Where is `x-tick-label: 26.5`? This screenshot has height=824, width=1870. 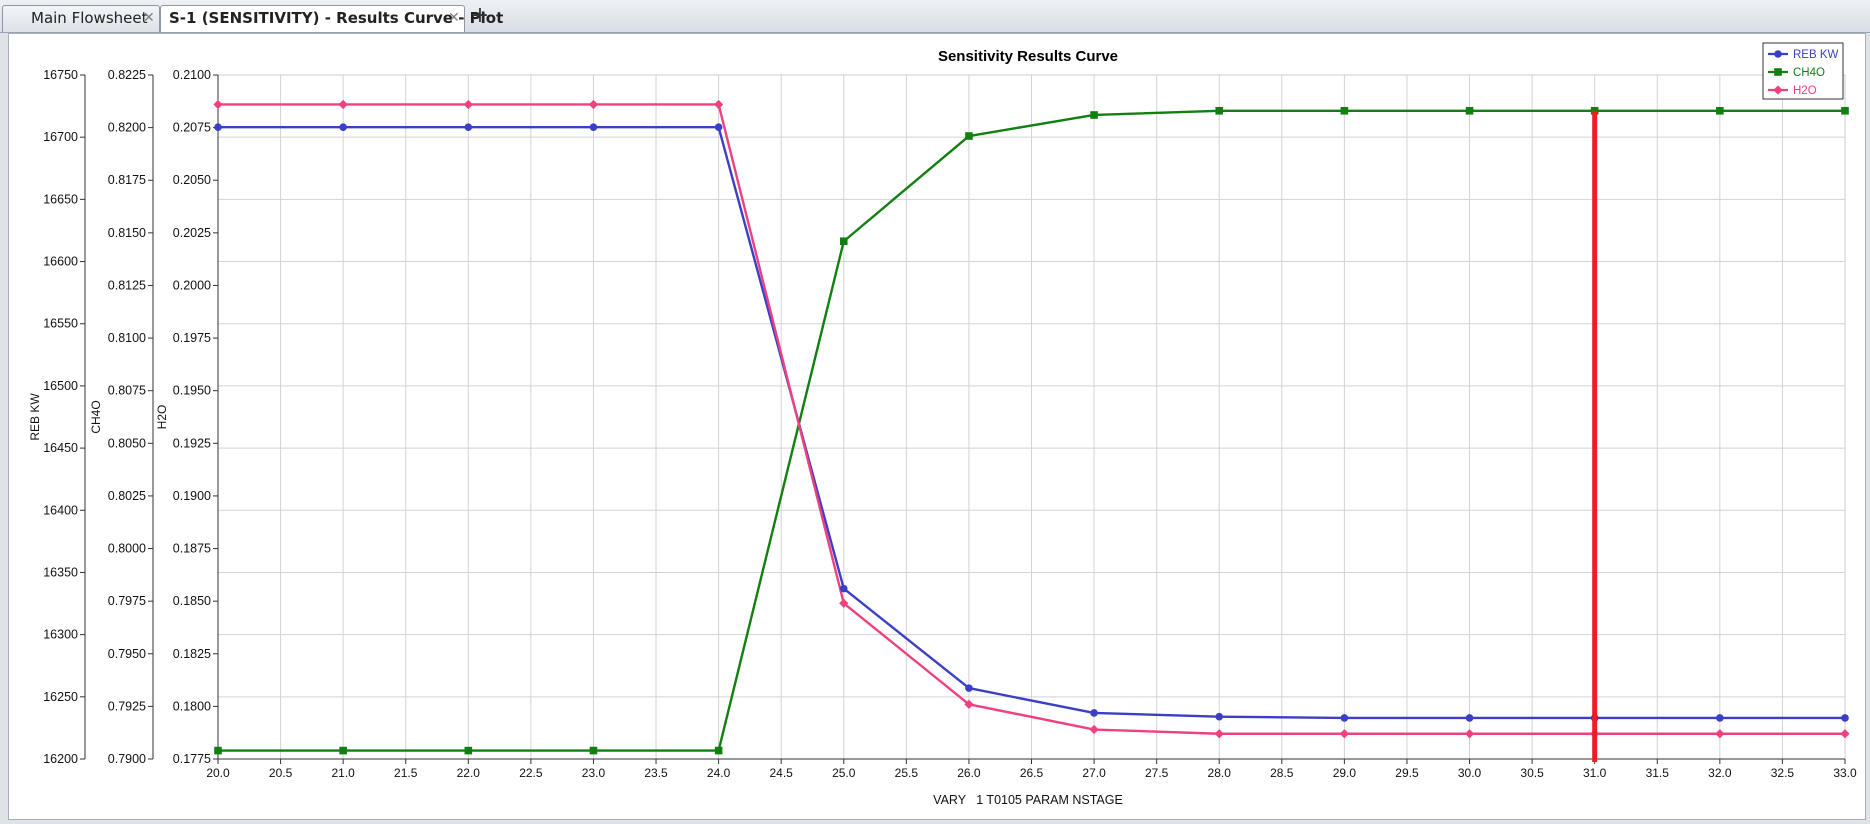
x-tick-label: 26.5 is located at coordinates (1032, 773).